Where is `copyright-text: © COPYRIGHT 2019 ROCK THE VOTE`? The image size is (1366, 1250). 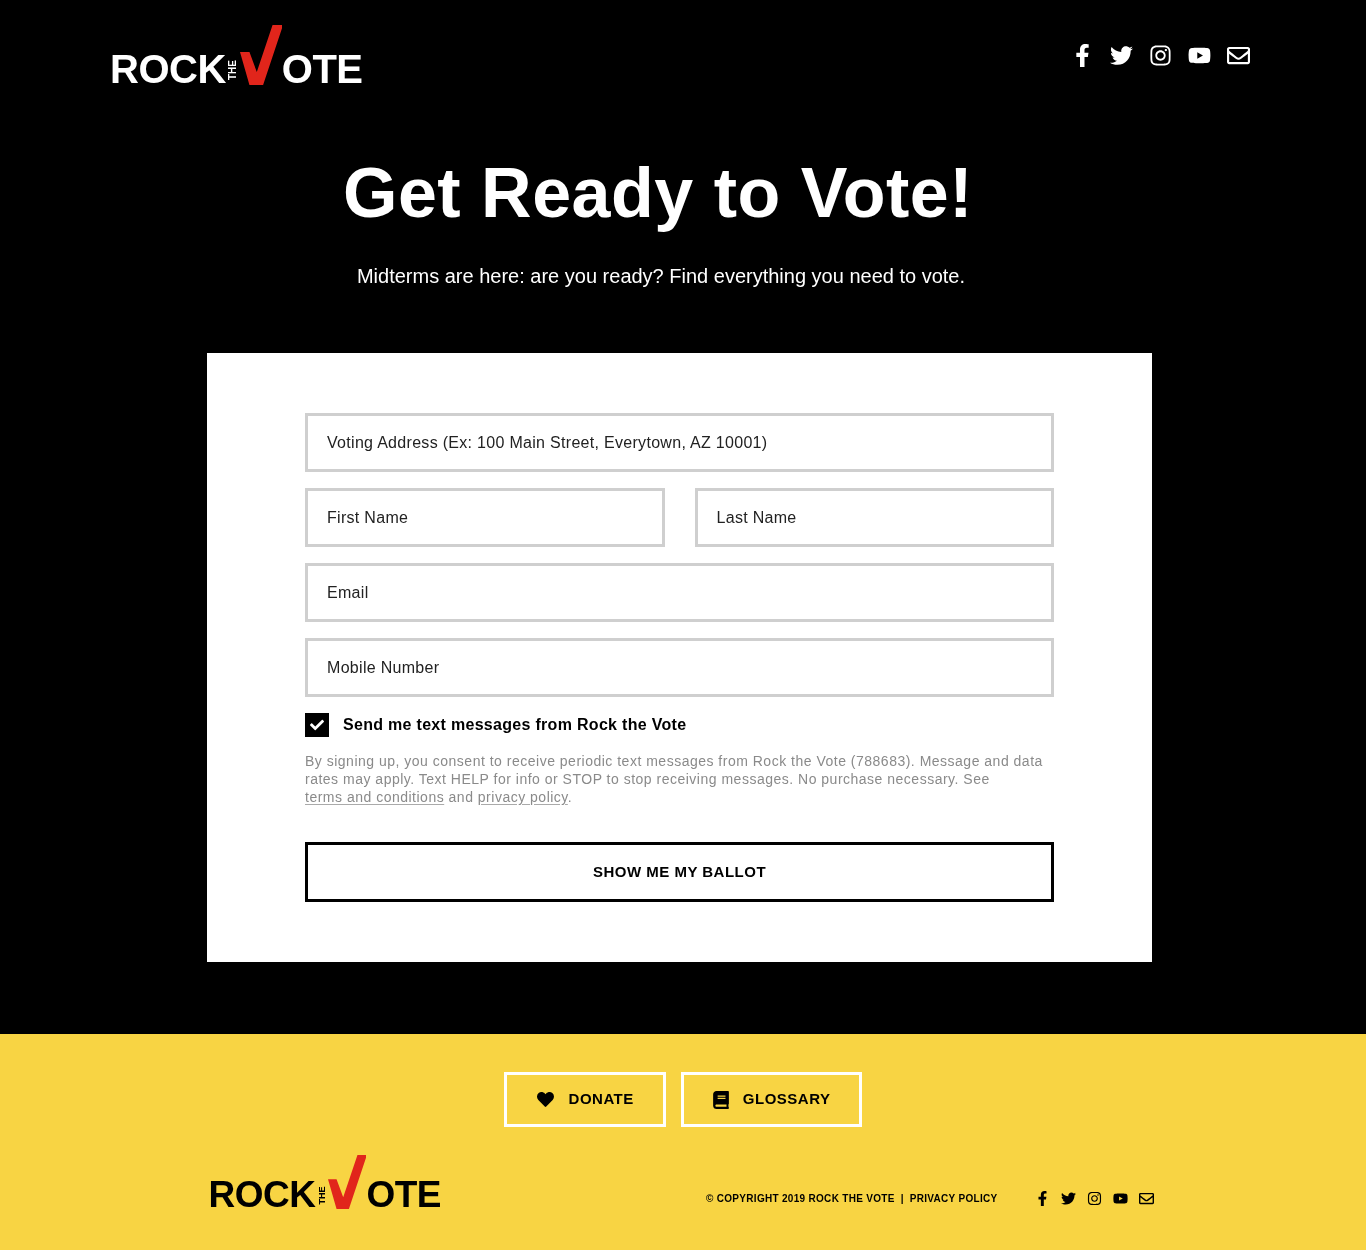 copyright-text: © COPYRIGHT 2019 ROCK THE VOTE is located at coordinates (800, 1199).